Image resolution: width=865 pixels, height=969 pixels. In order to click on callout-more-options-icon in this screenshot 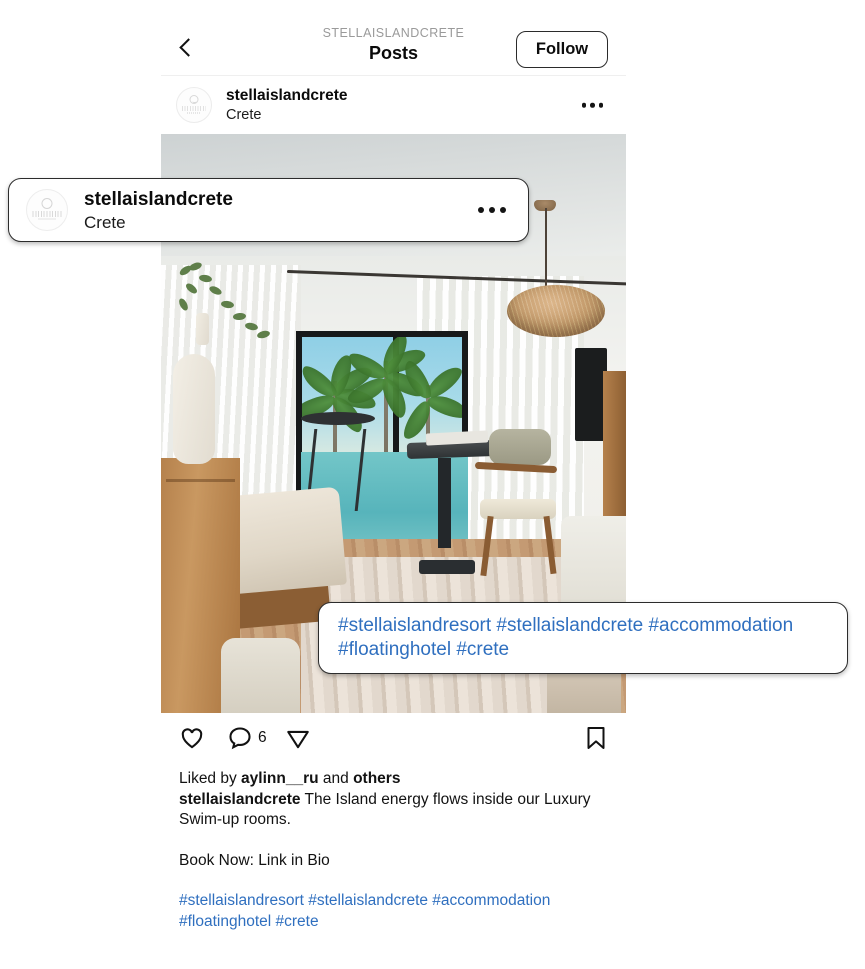, I will do `click(492, 210)`.